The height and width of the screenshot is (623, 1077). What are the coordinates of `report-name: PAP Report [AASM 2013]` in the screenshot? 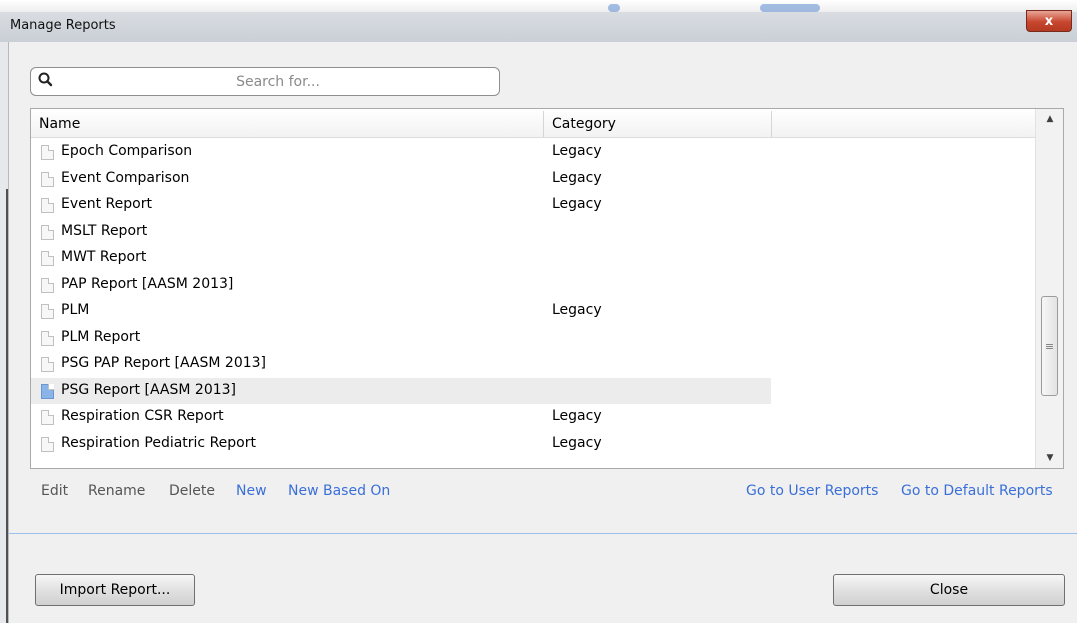 It's located at (147, 283).